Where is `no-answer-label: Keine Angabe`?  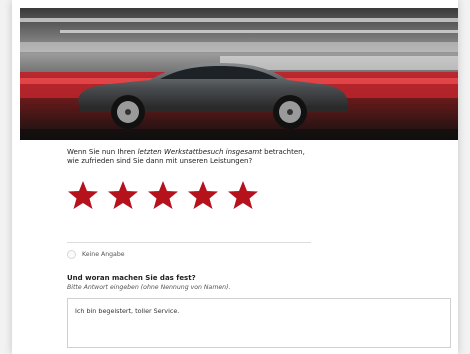 no-answer-label: Keine Angabe is located at coordinates (103, 254).